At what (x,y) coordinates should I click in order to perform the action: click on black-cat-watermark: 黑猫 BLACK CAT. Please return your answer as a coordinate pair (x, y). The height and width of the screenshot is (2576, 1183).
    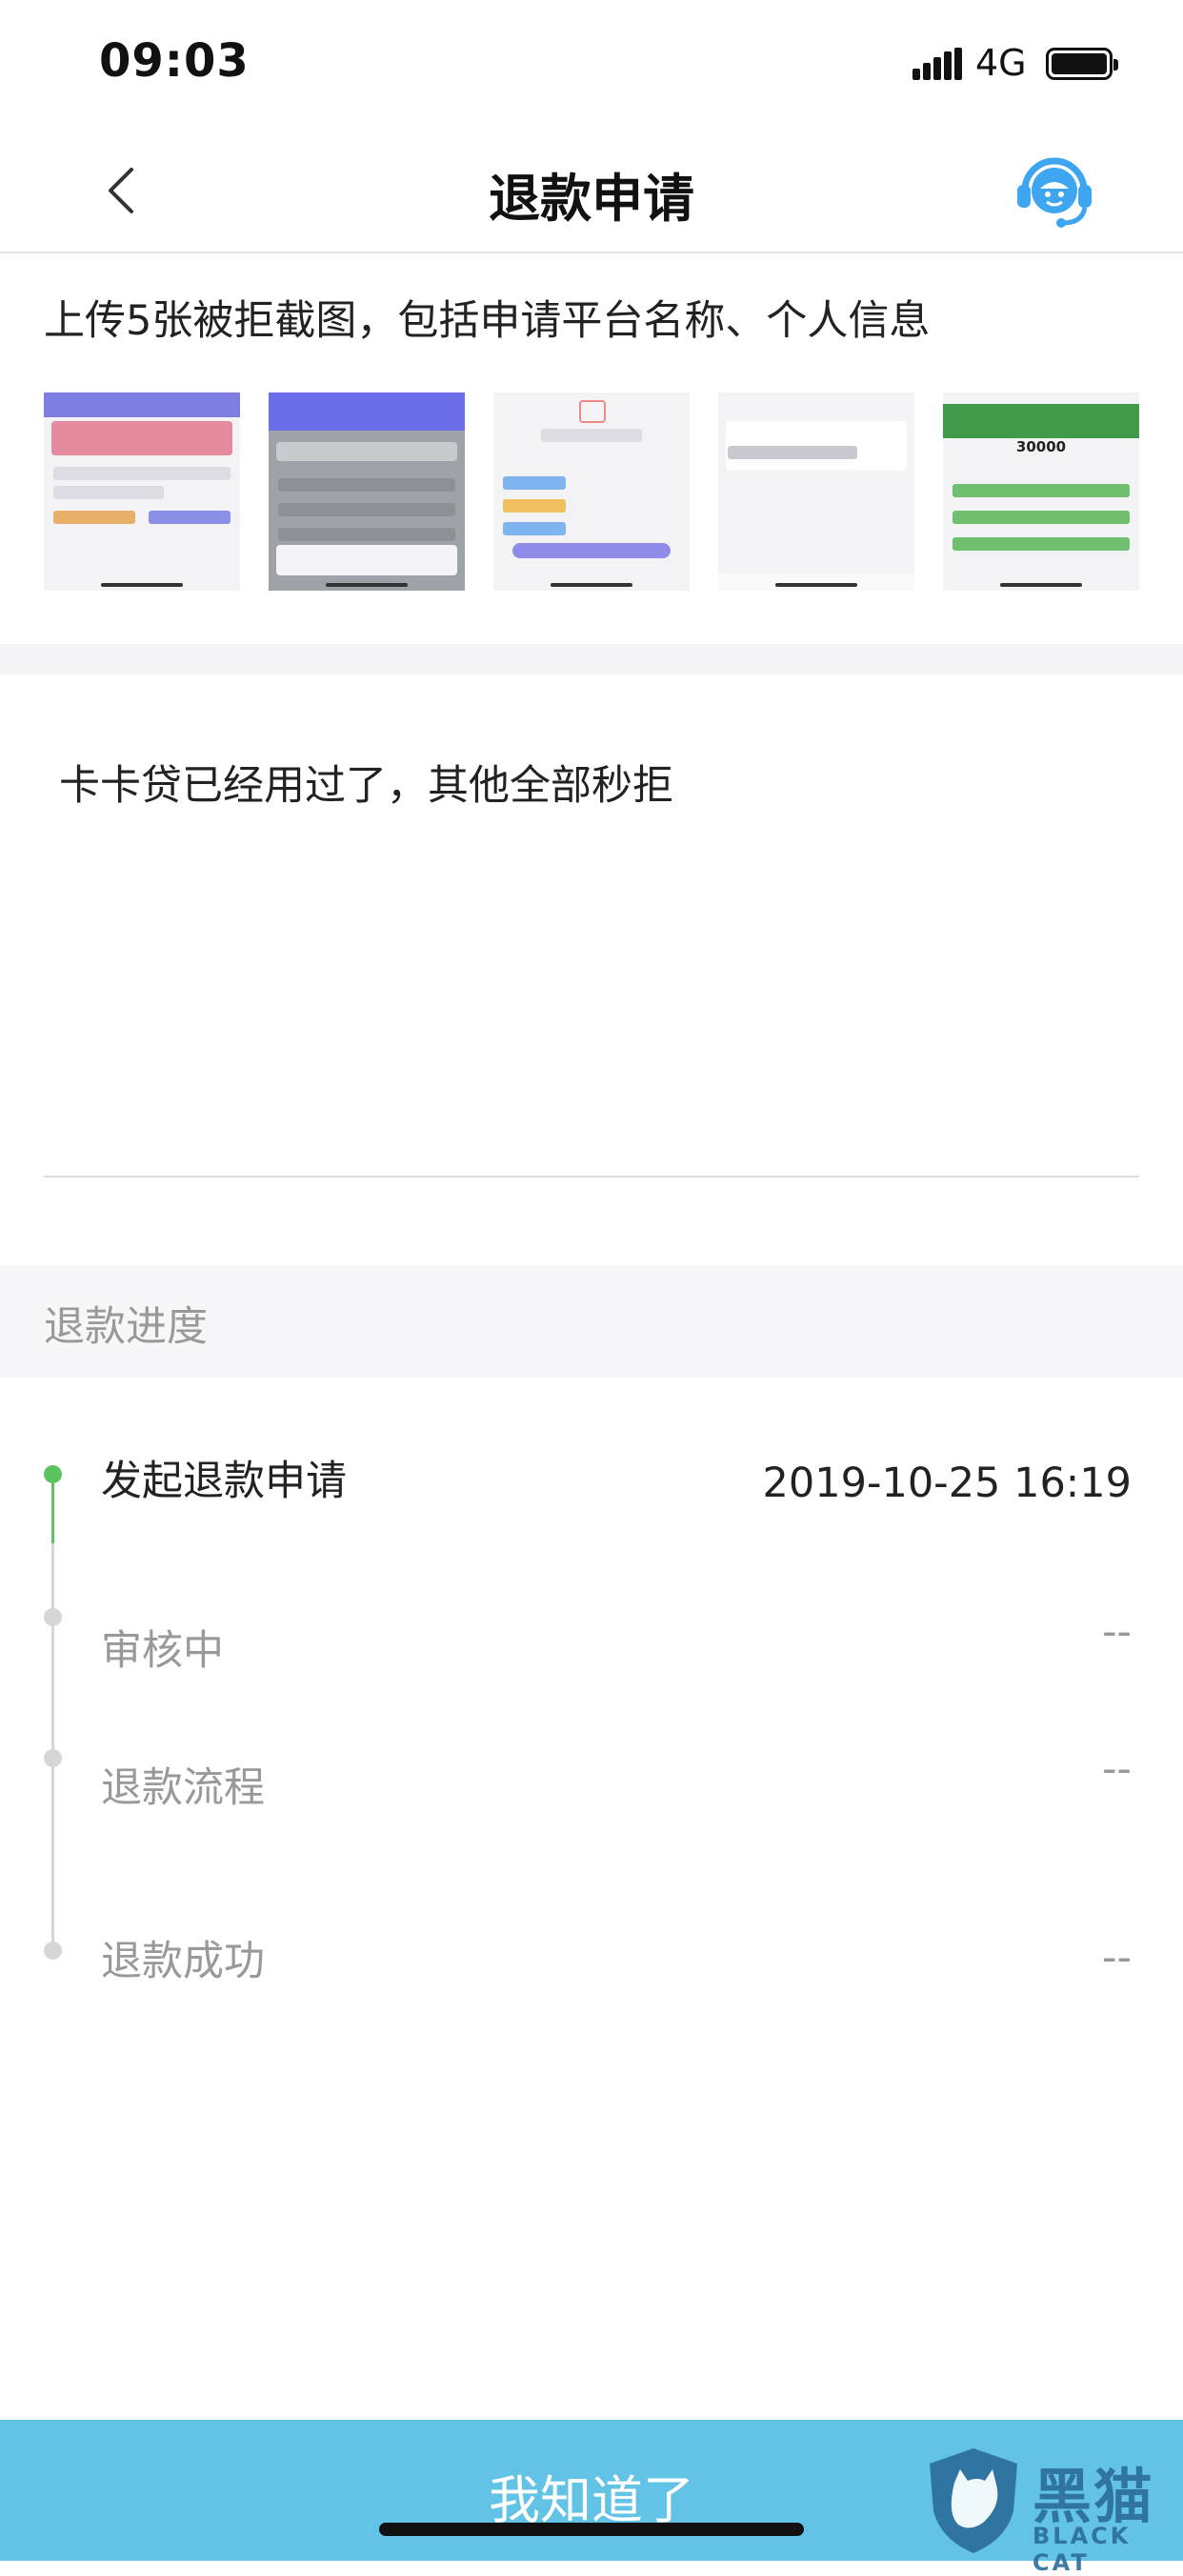
    Looking at the image, I should click on (1049, 2510).